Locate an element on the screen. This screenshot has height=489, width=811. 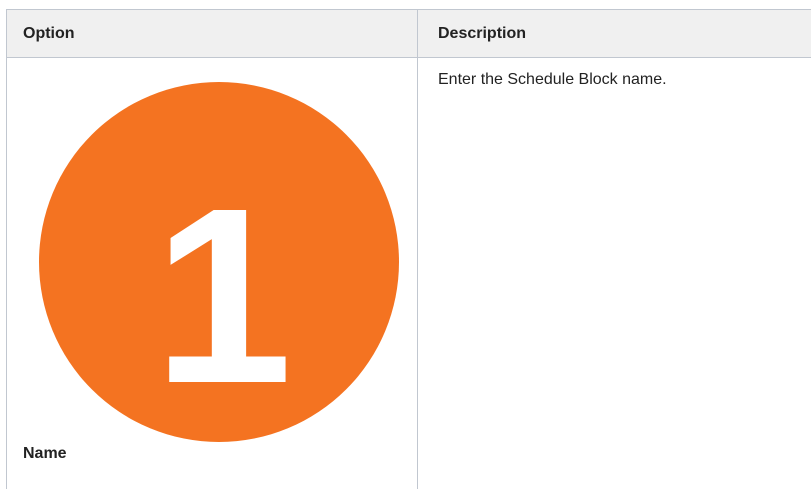
header-description: Description is located at coordinates (614, 33).